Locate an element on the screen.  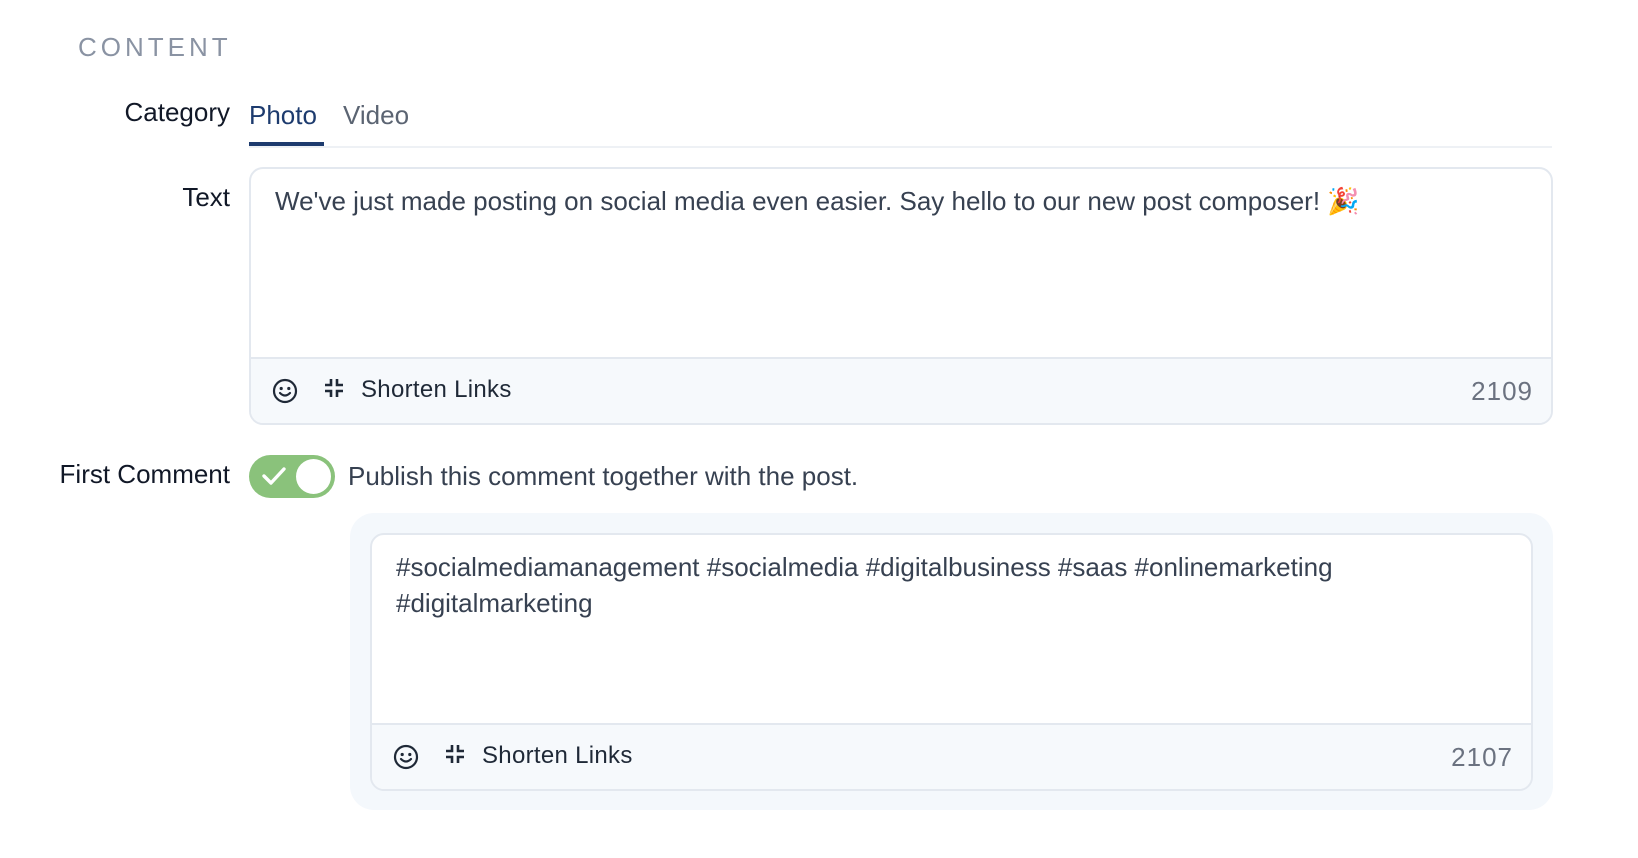
category-label: Category is located at coordinates (177, 112).